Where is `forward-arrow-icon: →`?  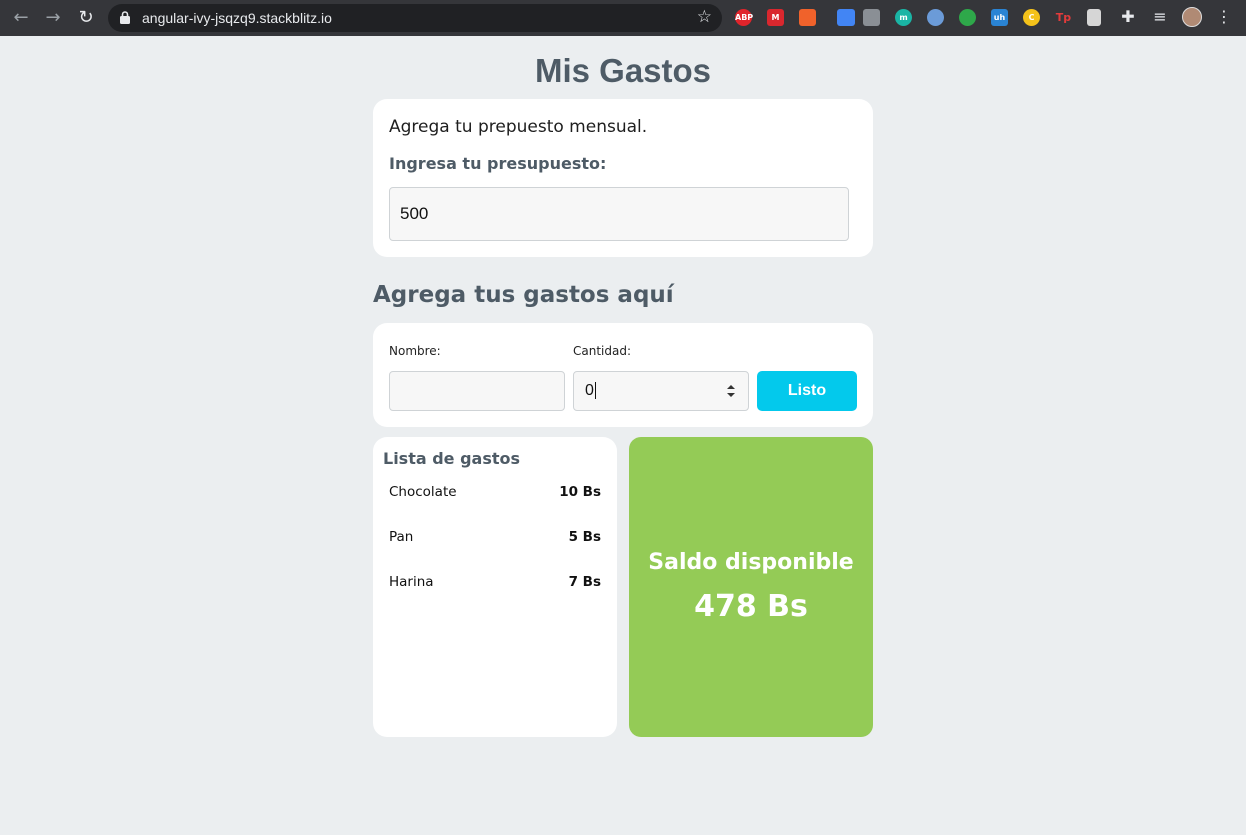
forward-arrow-icon: → is located at coordinates (53, 18).